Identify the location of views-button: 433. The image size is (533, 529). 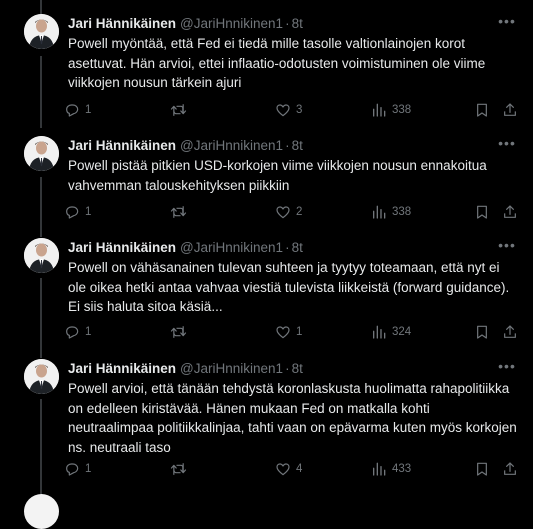
(391, 469).